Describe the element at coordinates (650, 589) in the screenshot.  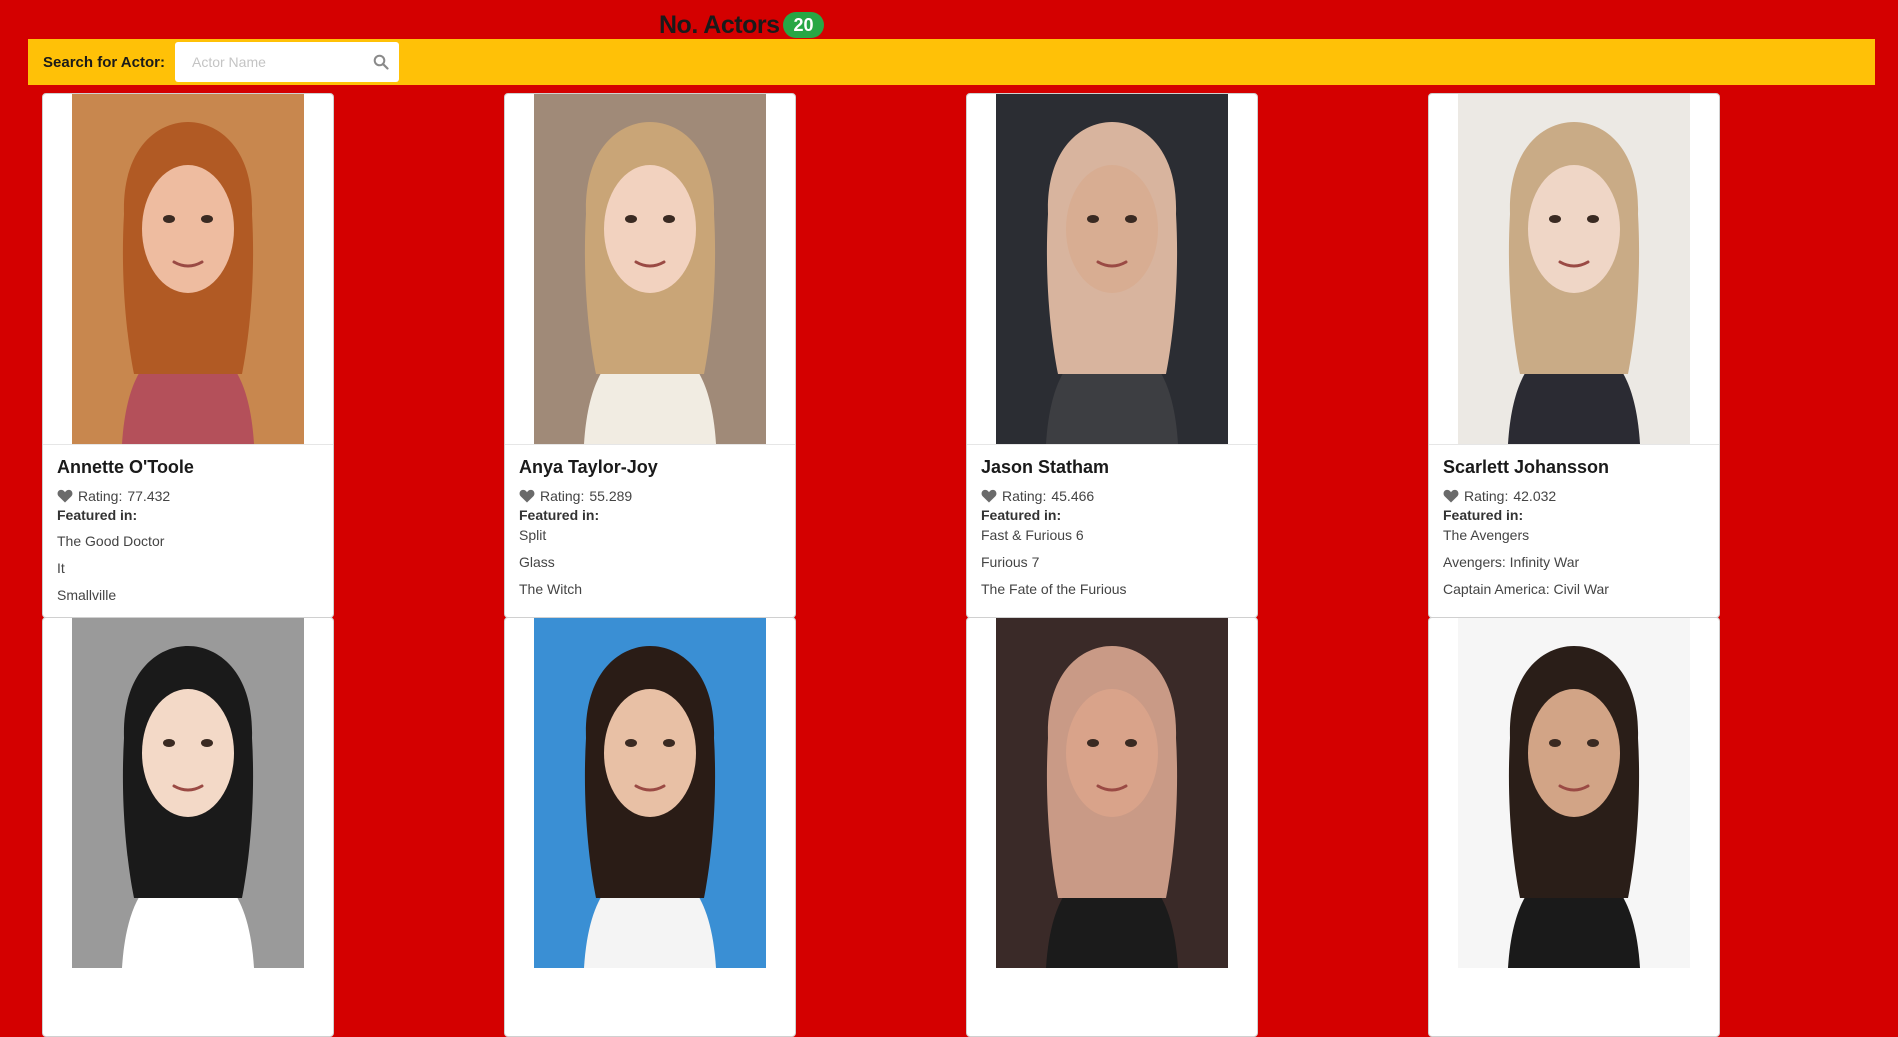
I see `featured-film-item: The Witch` at that location.